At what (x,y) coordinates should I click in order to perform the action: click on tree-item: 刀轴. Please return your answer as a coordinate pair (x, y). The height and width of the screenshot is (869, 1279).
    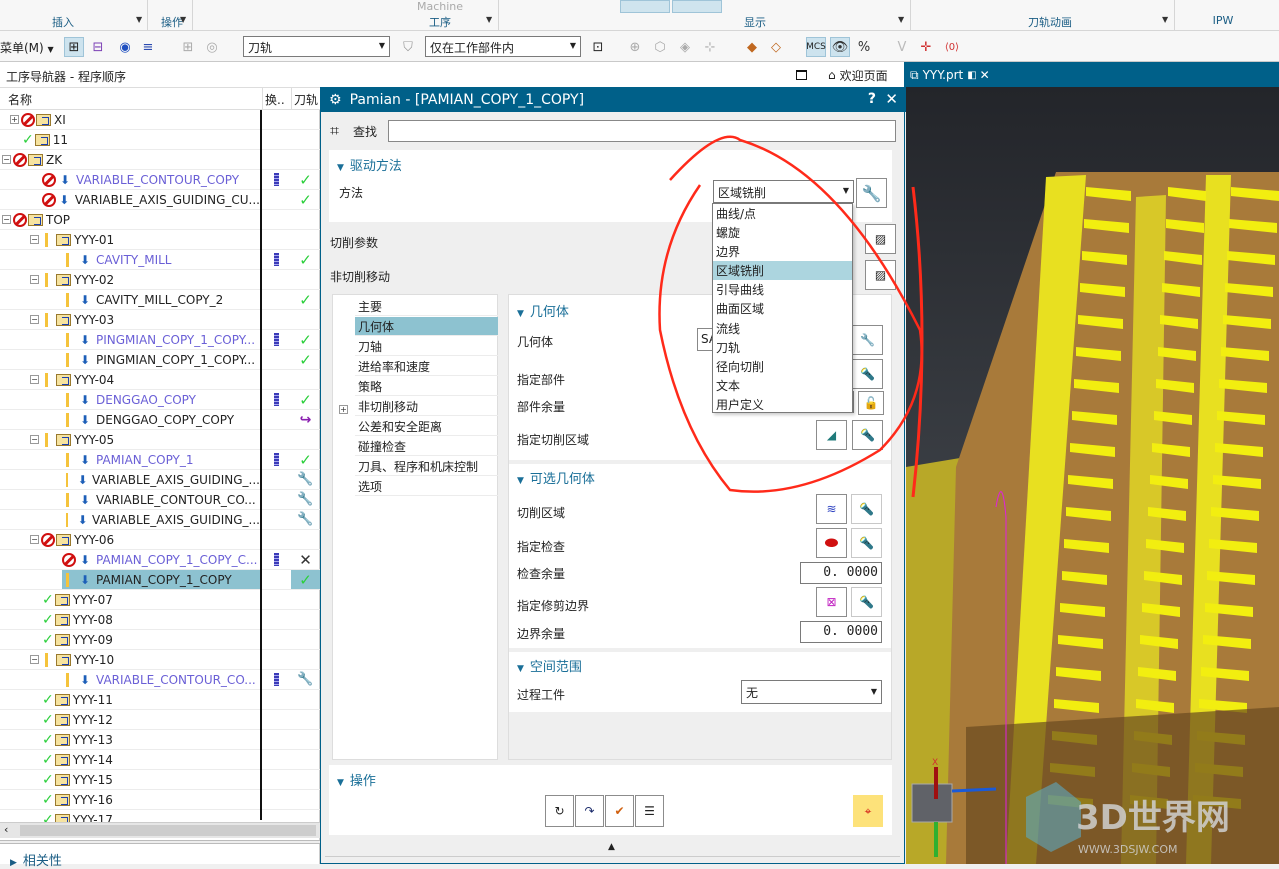
    Looking at the image, I should click on (426, 346).